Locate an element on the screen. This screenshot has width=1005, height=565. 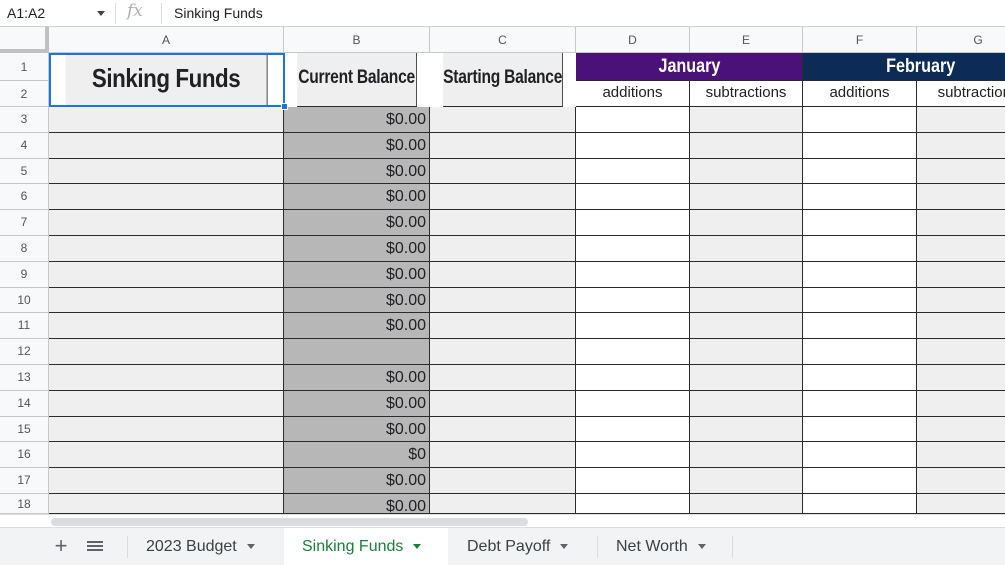
horizontal-scrollbar is located at coordinates (502, 520).